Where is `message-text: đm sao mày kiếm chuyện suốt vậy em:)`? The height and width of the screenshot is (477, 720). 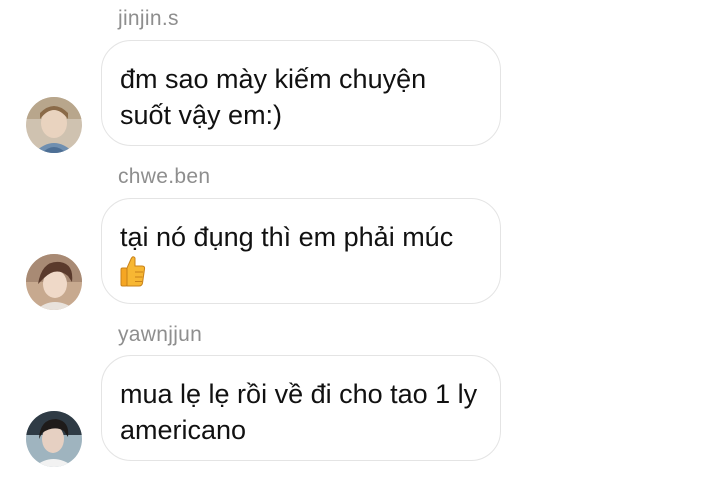 message-text: đm sao mày kiếm chuyện suốt vậy em:) is located at coordinates (273, 97).